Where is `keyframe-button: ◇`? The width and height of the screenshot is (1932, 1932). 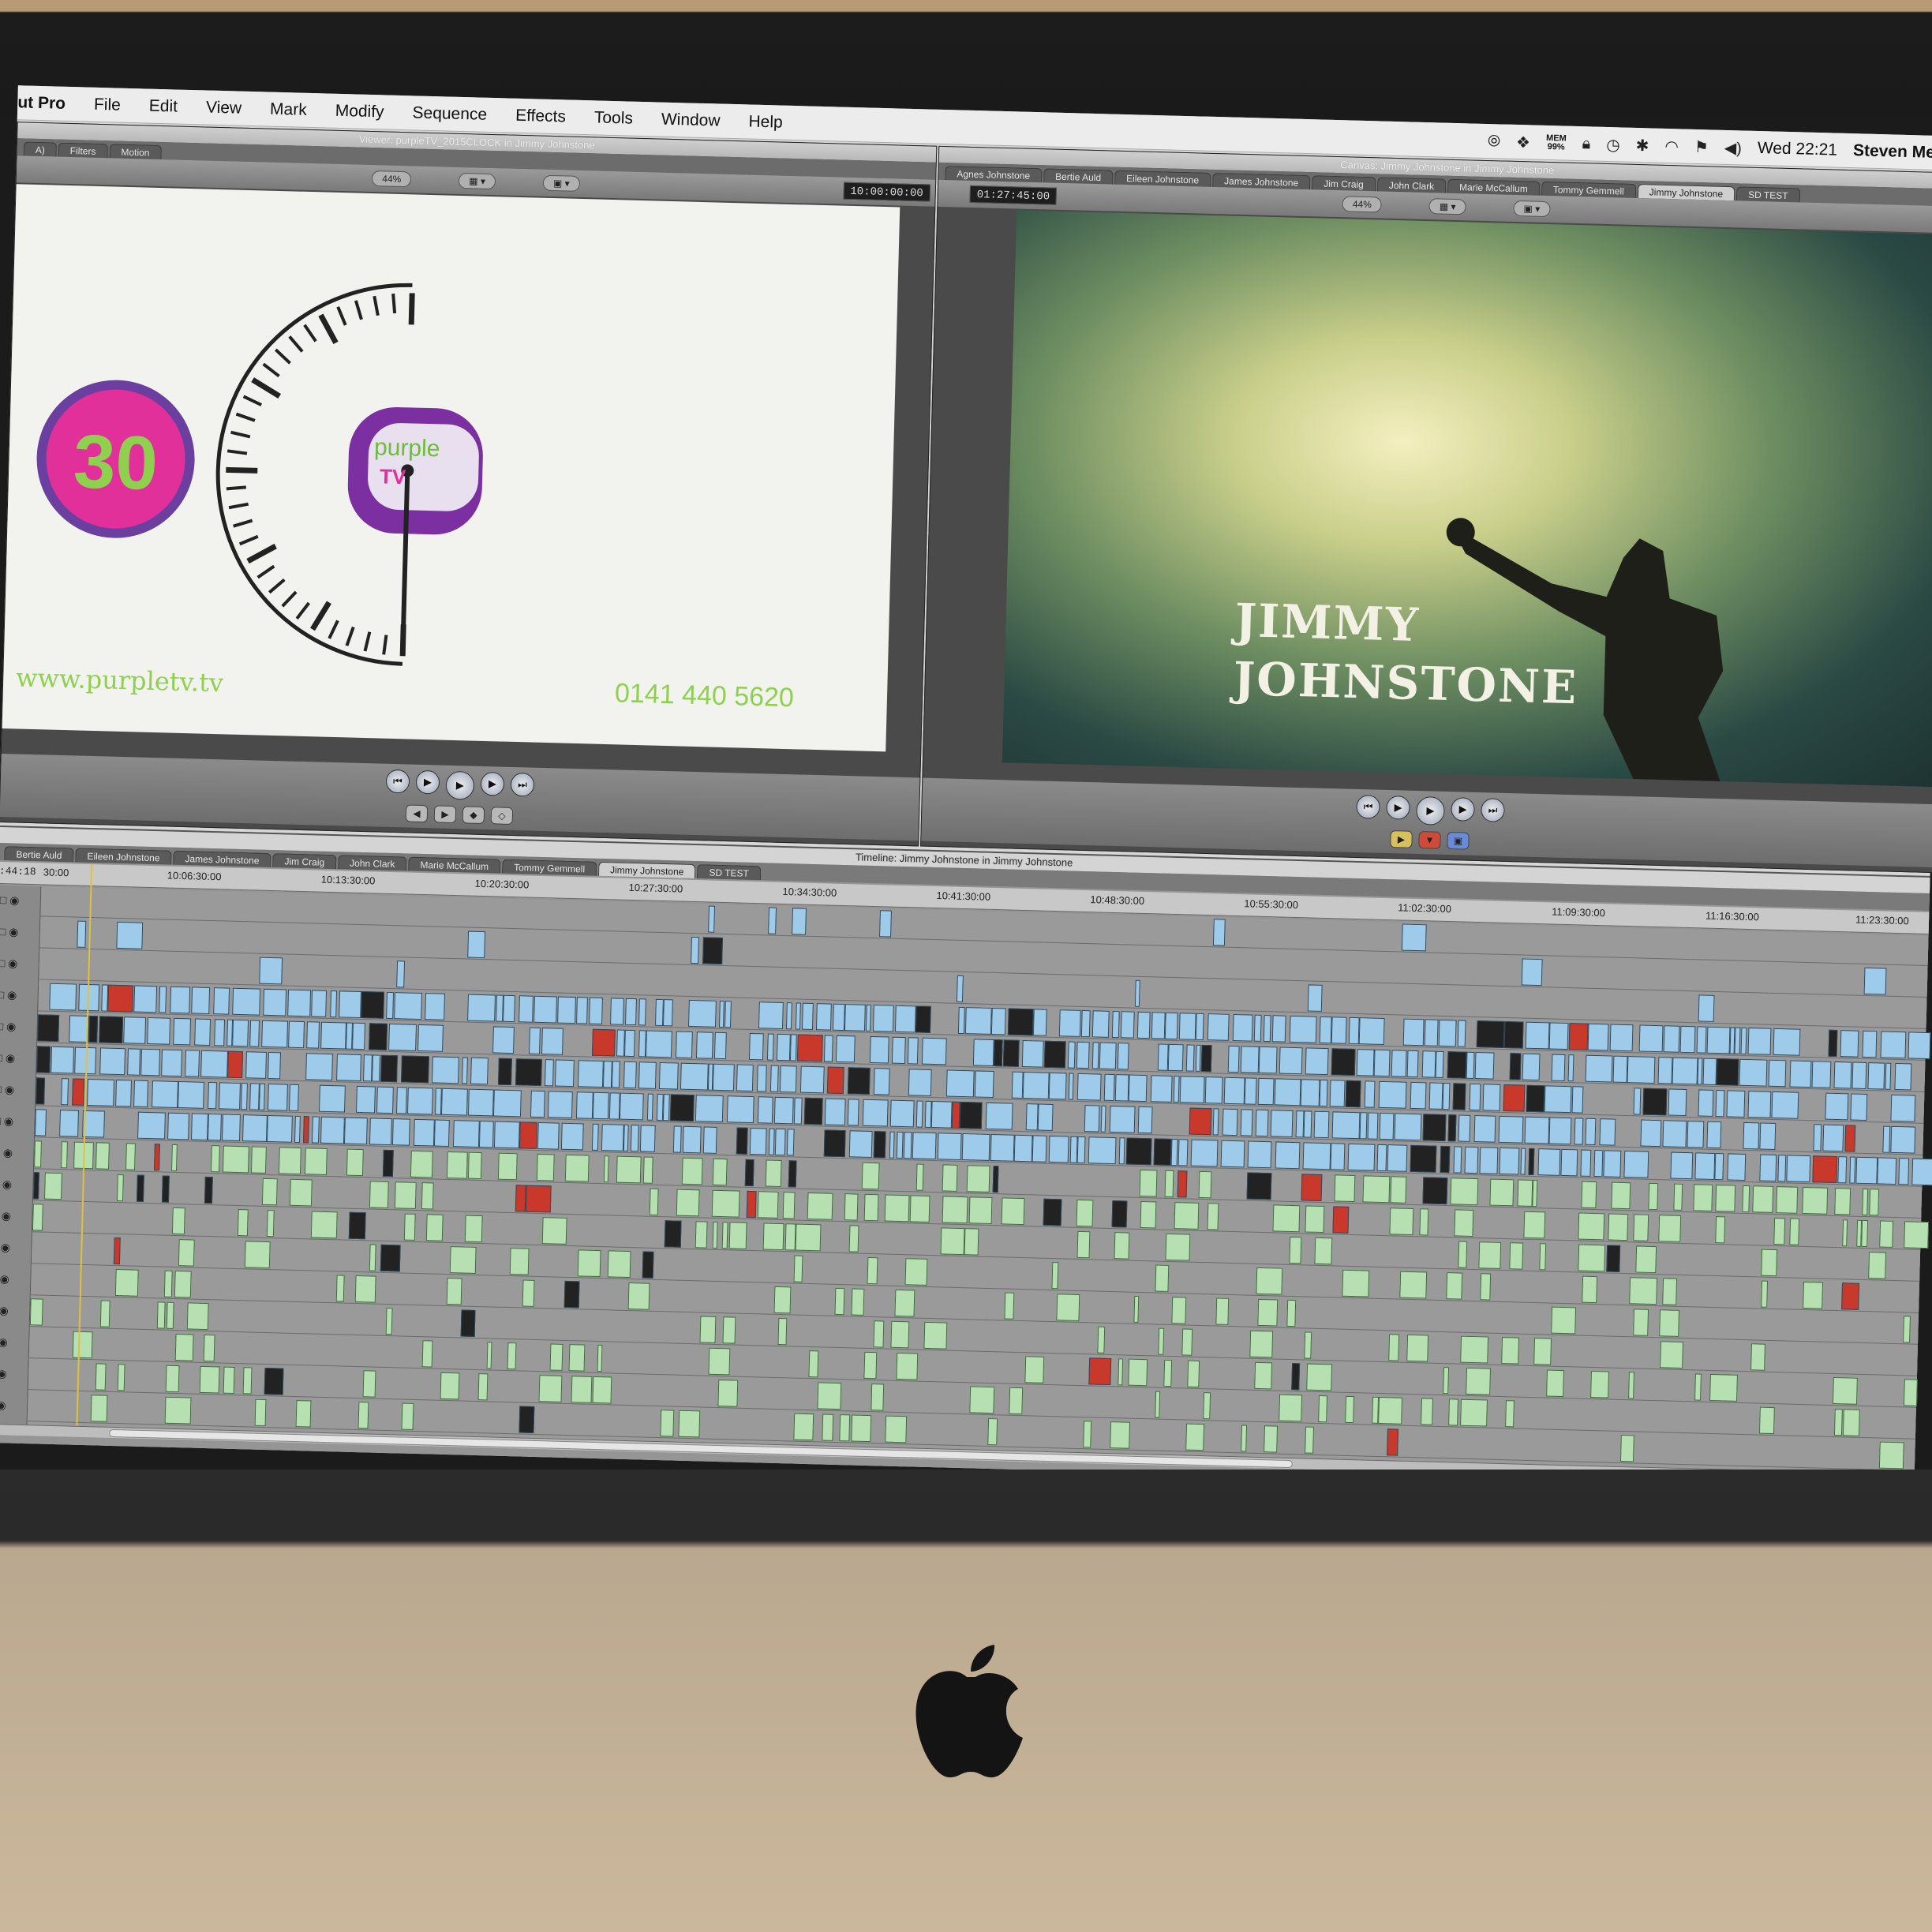 keyframe-button: ◇ is located at coordinates (502, 816).